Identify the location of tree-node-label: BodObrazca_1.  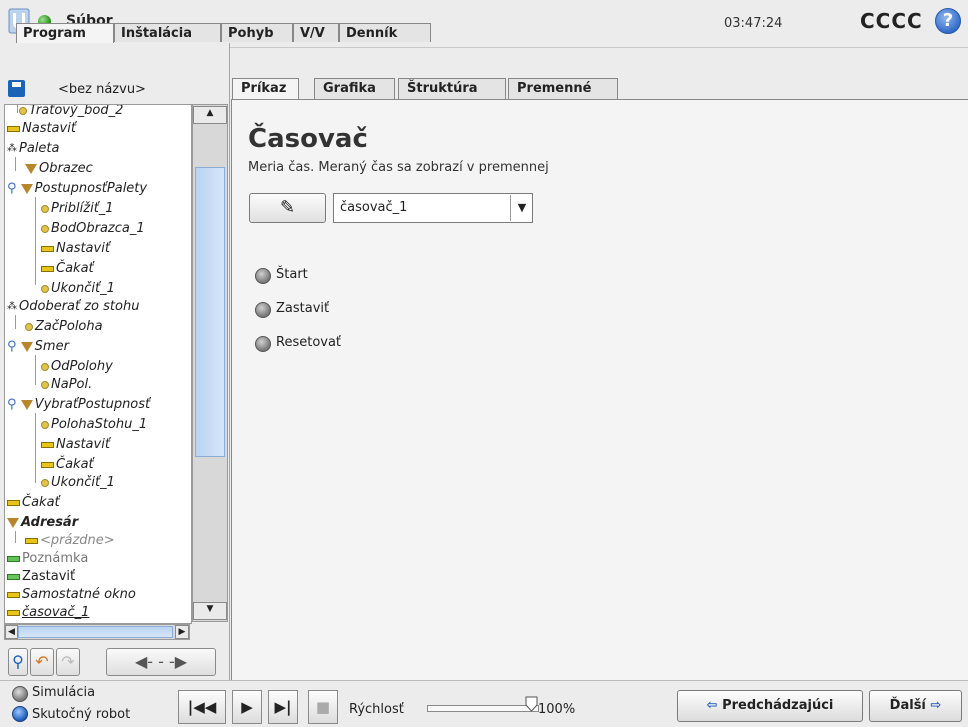
(98, 228).